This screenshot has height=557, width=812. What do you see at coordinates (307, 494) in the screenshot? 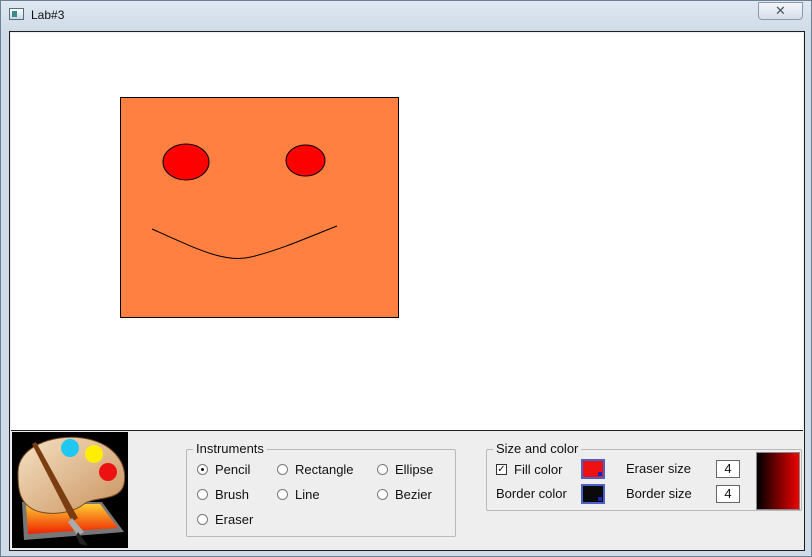
I see `line-label: Line` at bounding box center [307, 494].